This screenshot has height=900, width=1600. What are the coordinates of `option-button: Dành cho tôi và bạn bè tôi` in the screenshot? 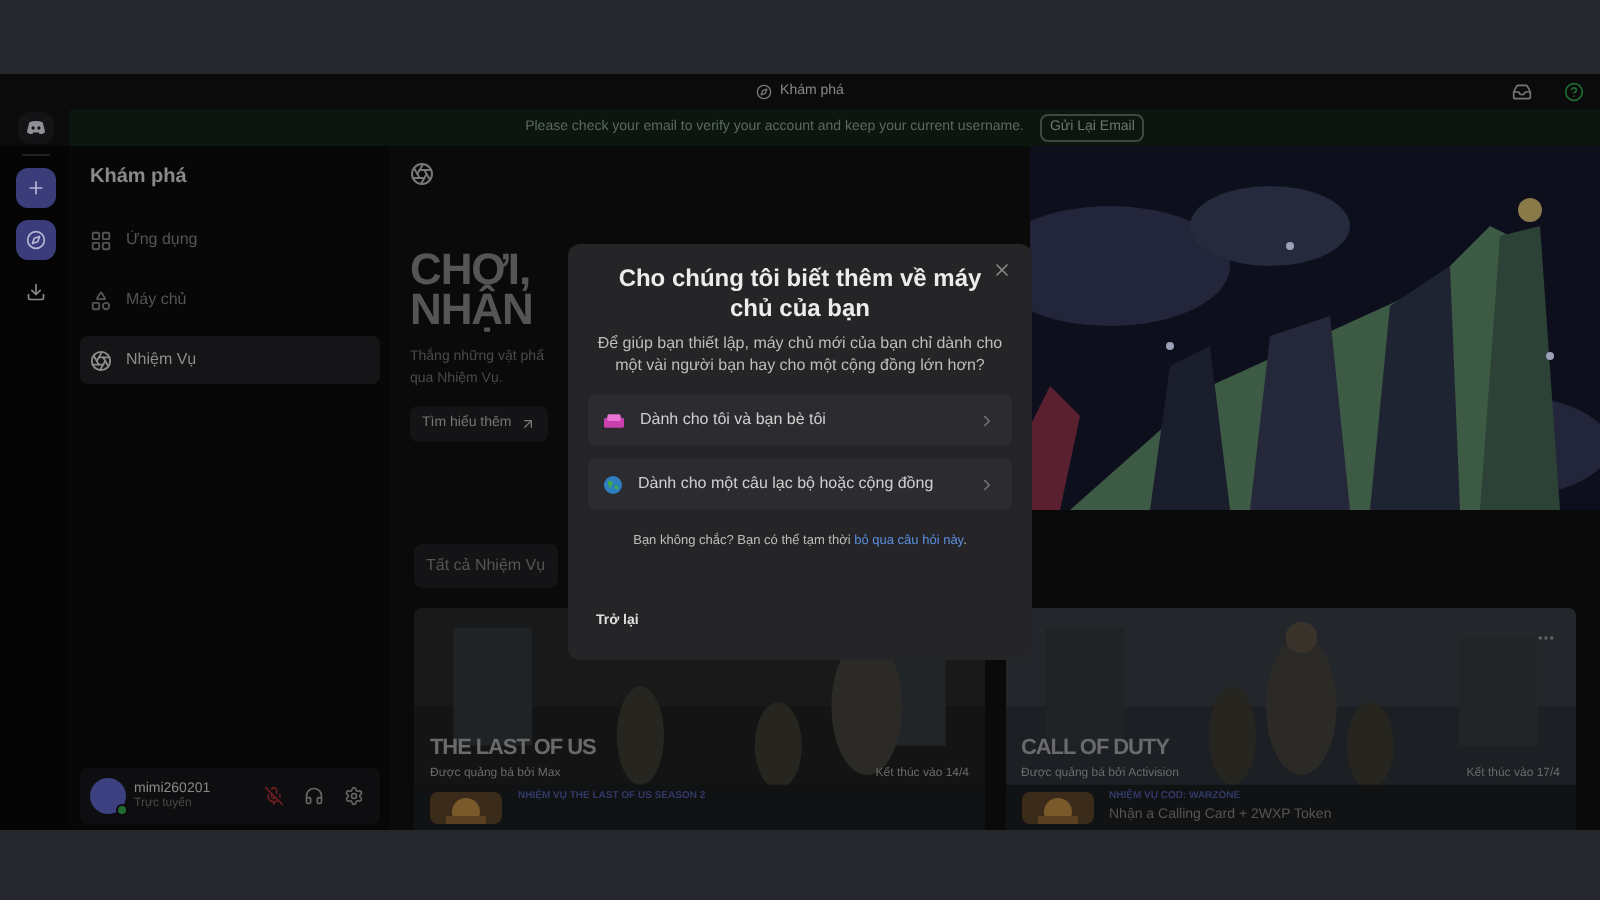 It's located at (800, 420).